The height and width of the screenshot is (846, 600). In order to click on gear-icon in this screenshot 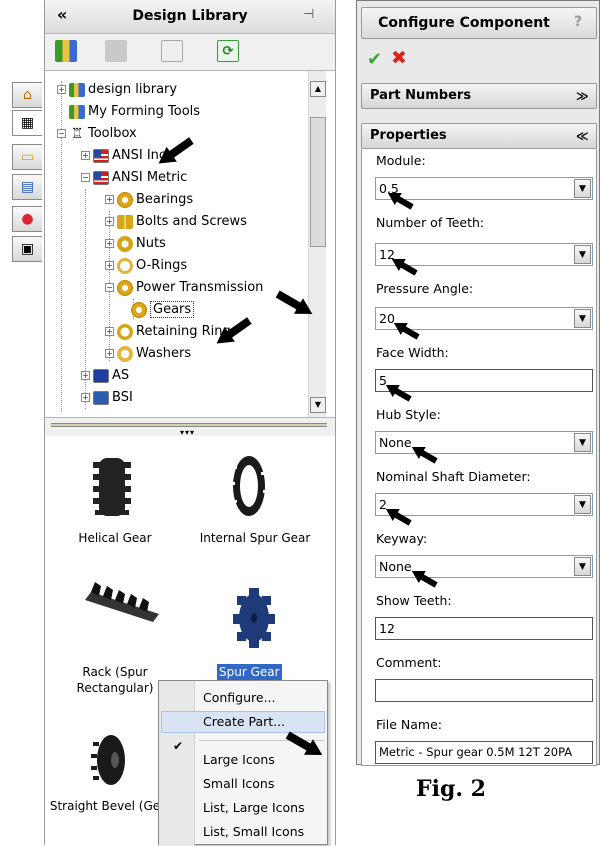, I will do `click(125, 287)`.